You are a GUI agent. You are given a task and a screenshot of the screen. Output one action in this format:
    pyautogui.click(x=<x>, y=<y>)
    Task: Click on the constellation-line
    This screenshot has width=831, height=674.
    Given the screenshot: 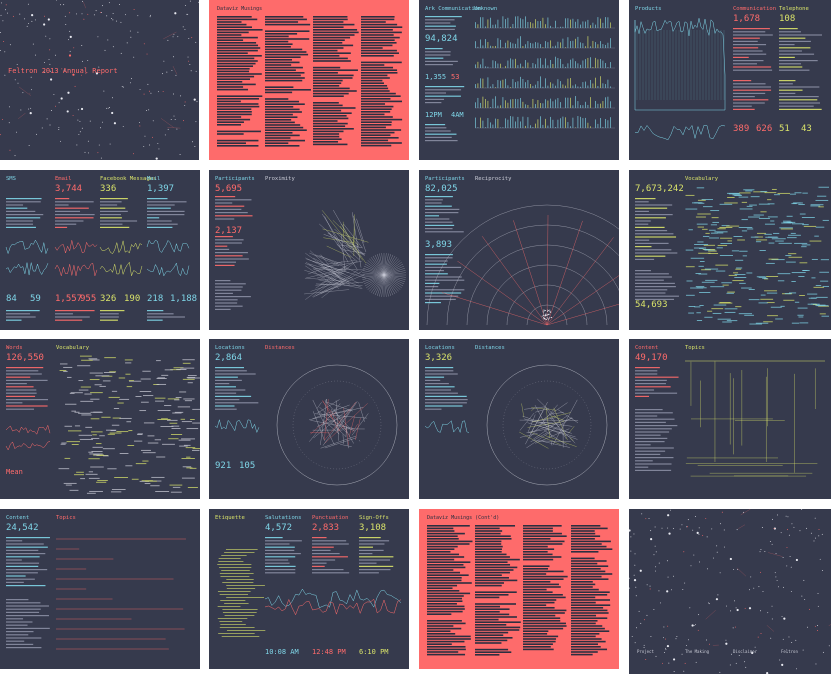 What is the action you would take?
    pyautogui.click(x=175, y=70)
    